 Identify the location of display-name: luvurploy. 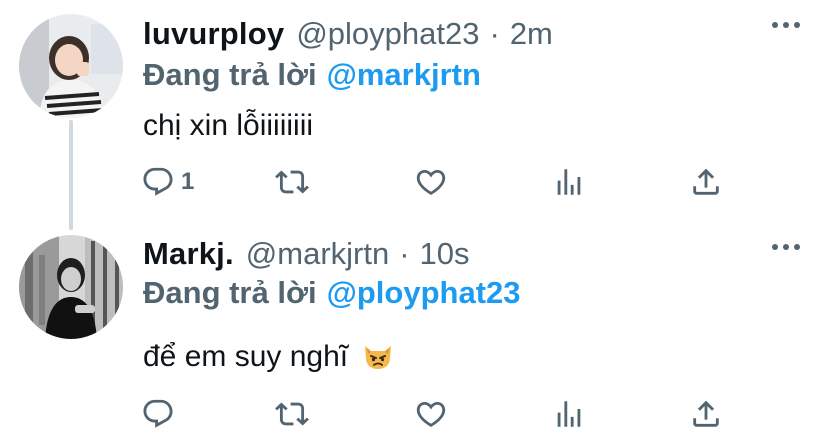
(213, 34).